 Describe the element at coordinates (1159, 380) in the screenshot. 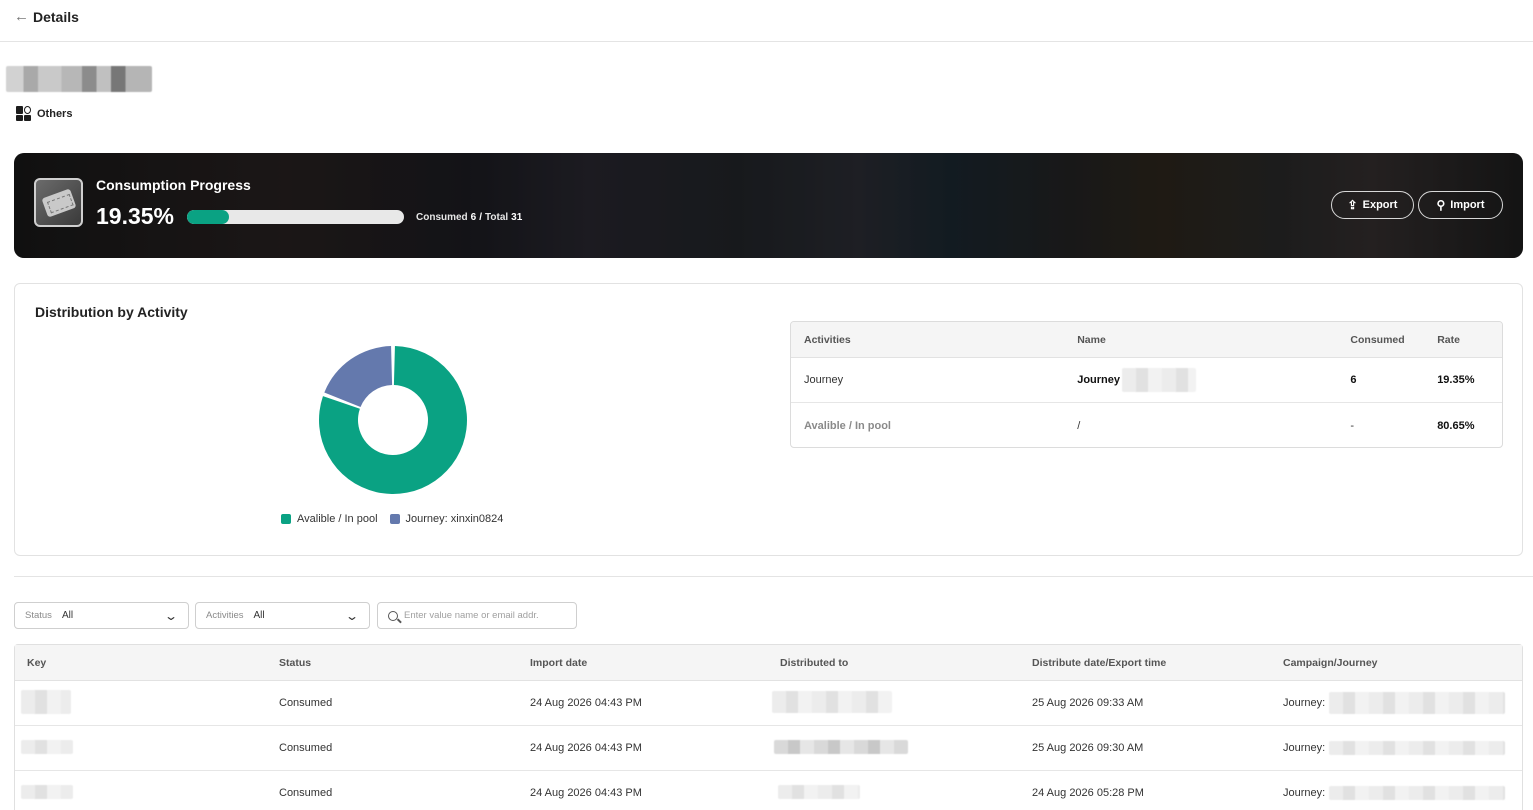

I see `name-redacted` at that location.